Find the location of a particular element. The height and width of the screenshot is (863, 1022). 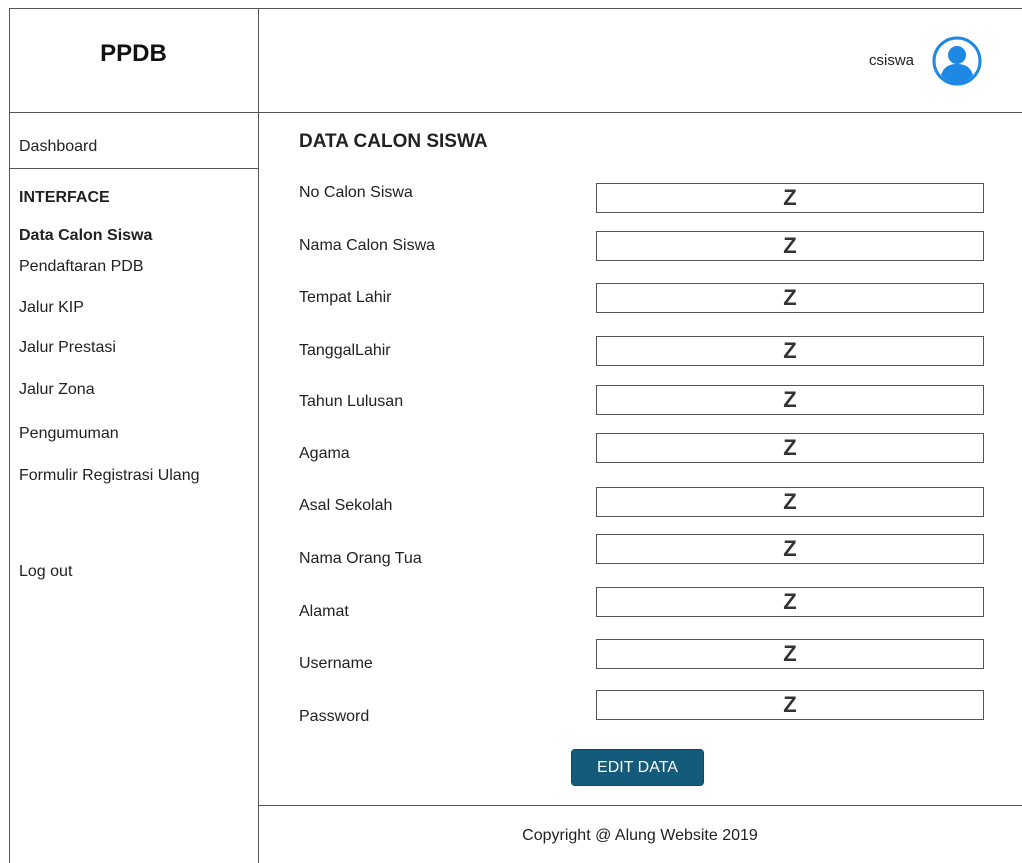

user-avatar-icon is located at coordinates (957, 61).